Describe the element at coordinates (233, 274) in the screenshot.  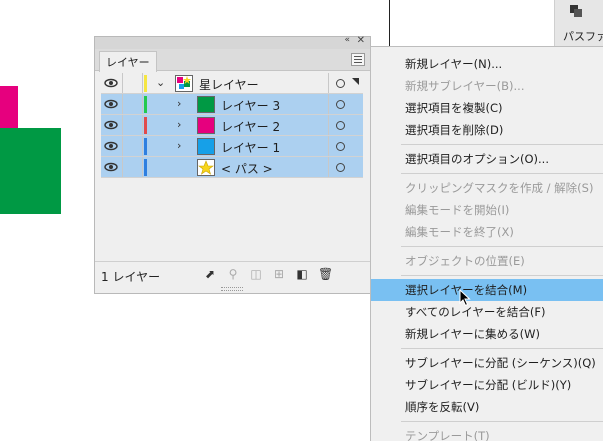
I see `search-icon: ⚲` at that location.